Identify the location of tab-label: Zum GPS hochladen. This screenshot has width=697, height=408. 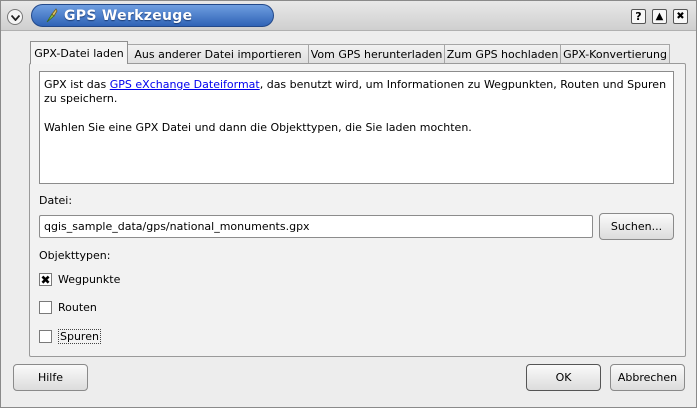
(502, 54).